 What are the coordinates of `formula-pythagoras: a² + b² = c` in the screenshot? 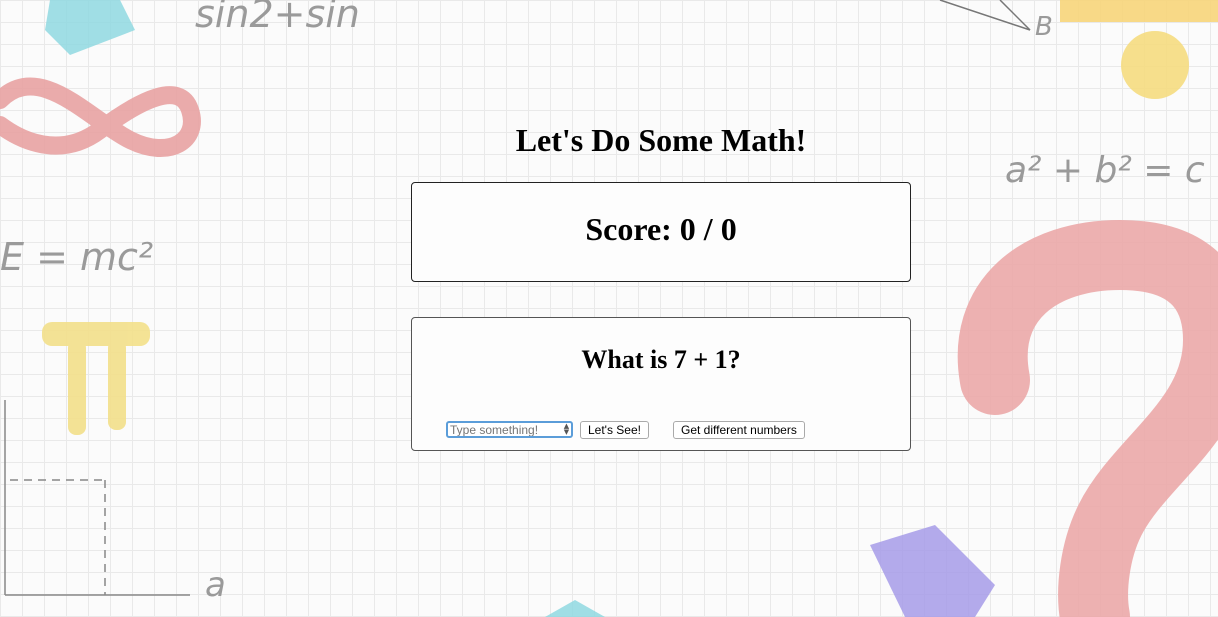 It's located at (1105, 170).